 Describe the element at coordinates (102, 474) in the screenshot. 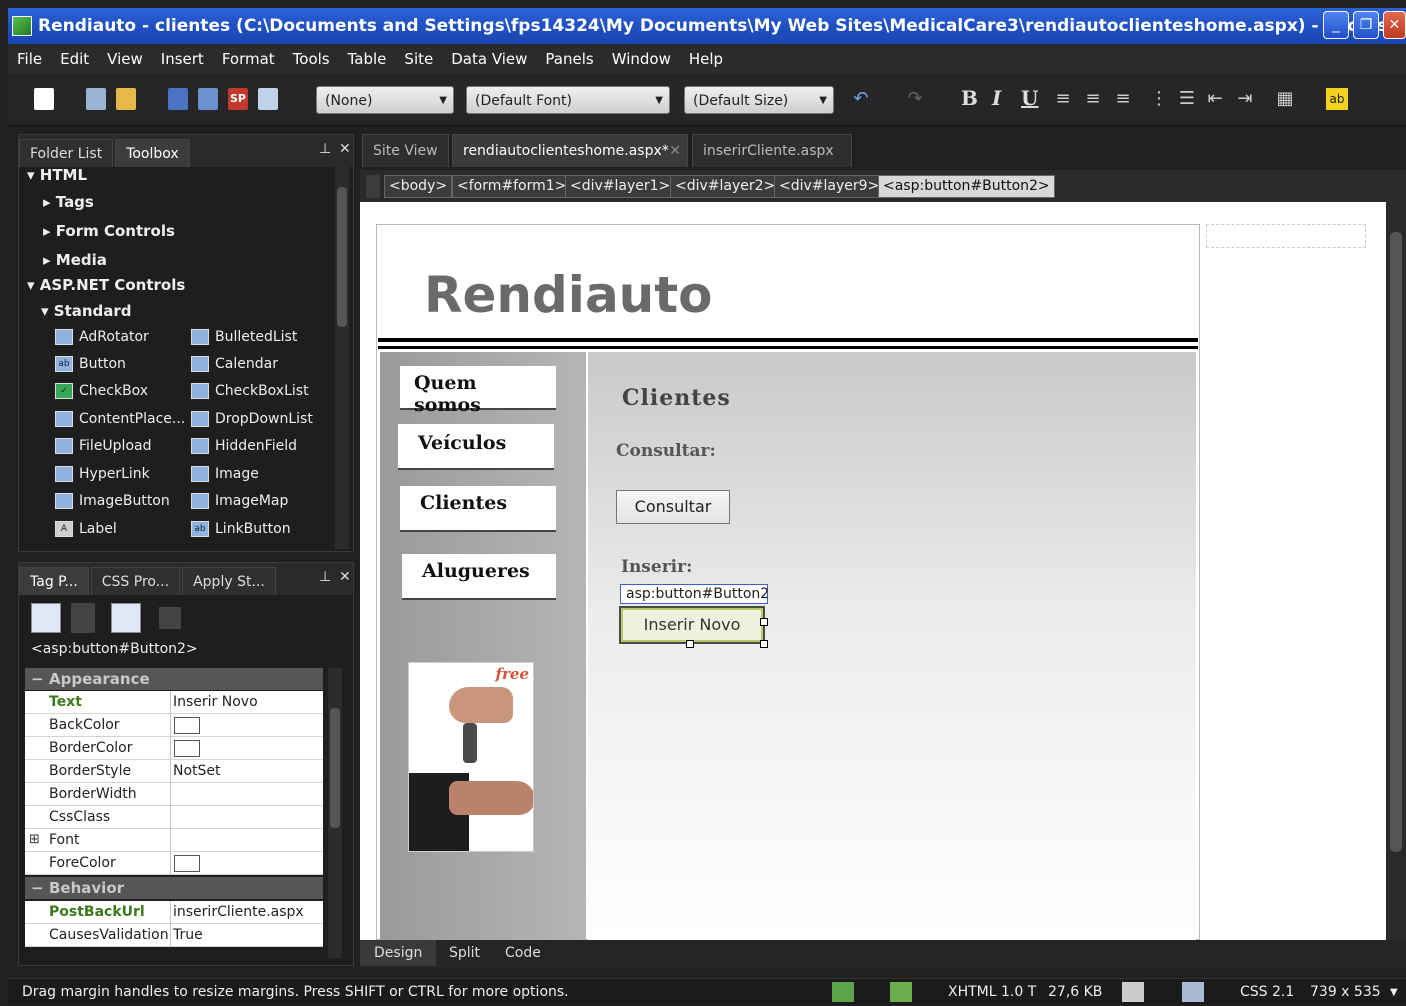

I see `toolbox-hyperlink: HyperLink` at that location.